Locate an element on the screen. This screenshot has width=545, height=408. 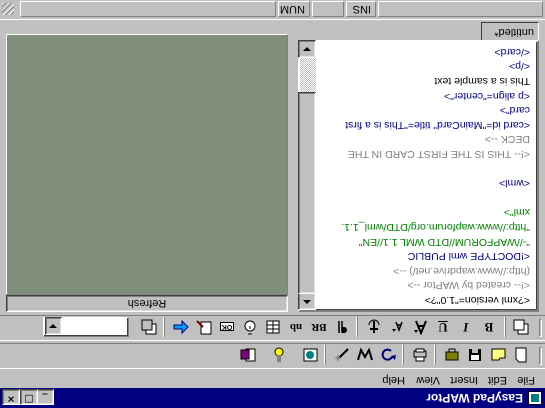
line-break-button: BR is located at coordinates (319, 327).